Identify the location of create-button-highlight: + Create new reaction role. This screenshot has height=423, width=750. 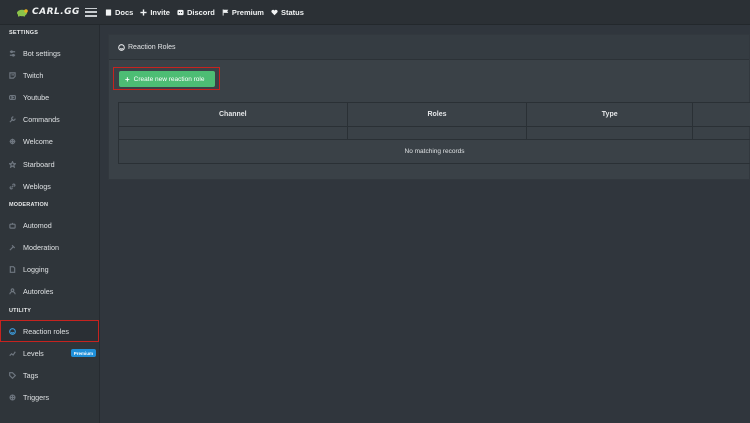
(166, 78).